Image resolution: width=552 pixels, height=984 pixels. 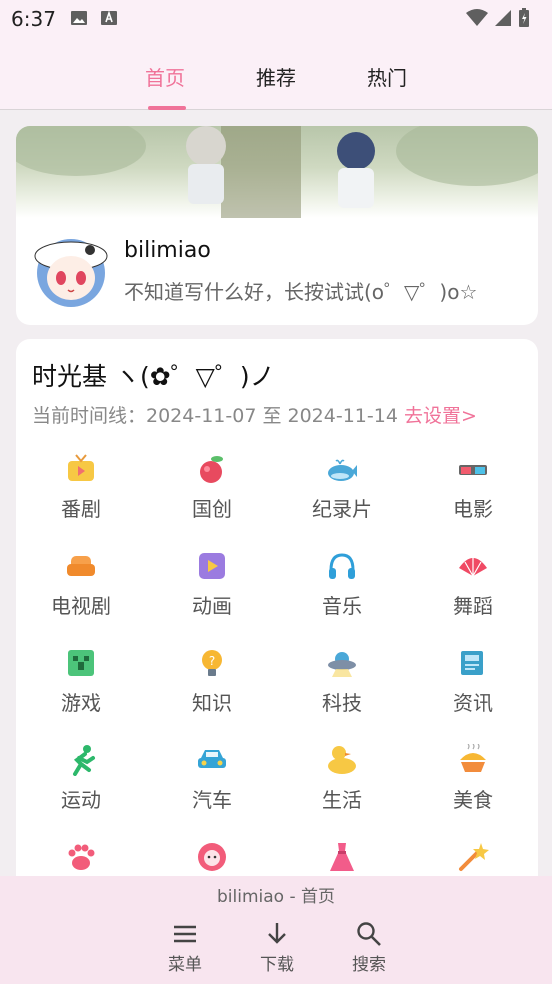 What do you see at coordinates (81, 703) in the screenshot?
I see `category-label: 游戏` at bounding box center [81, 703].